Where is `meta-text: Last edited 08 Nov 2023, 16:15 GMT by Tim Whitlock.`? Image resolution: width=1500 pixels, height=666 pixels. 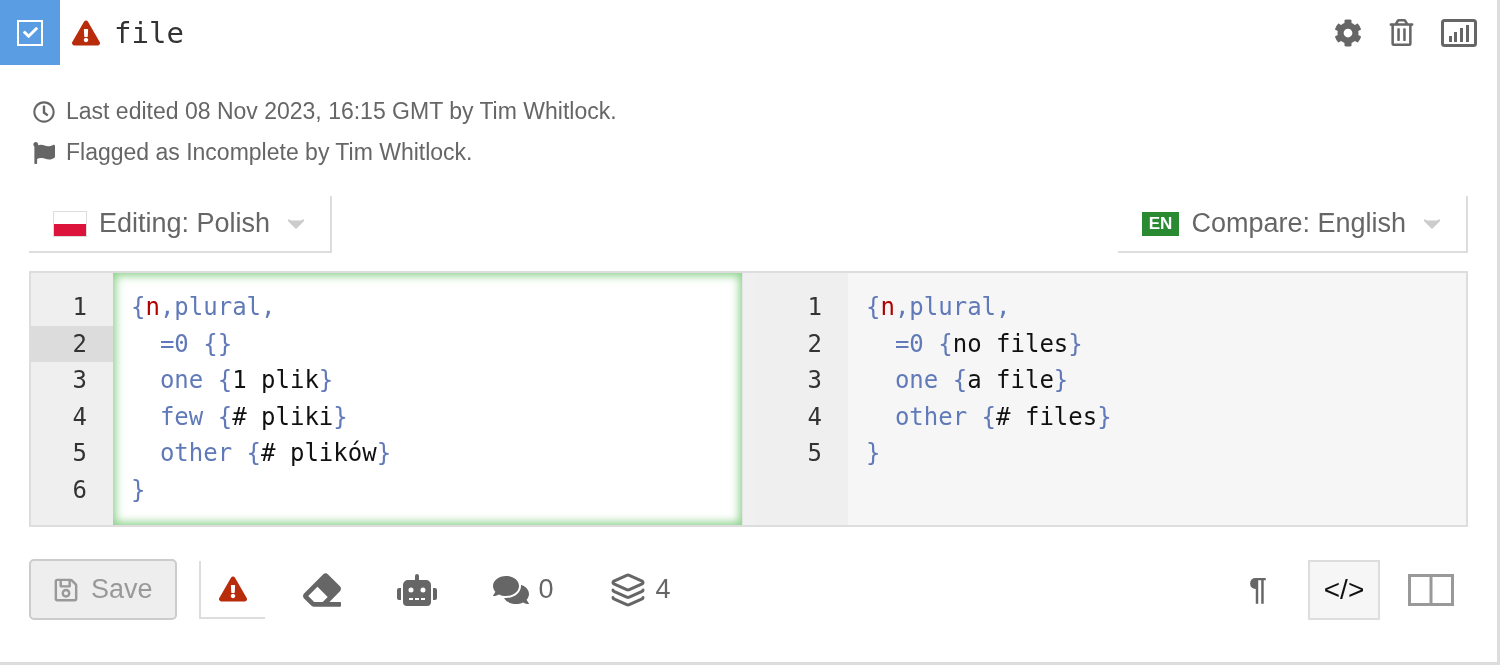 meta-text: Last edited 08 Nov 2023, 16:15 GMT by Tim Whitlock. is located at coordinates (341, 111).